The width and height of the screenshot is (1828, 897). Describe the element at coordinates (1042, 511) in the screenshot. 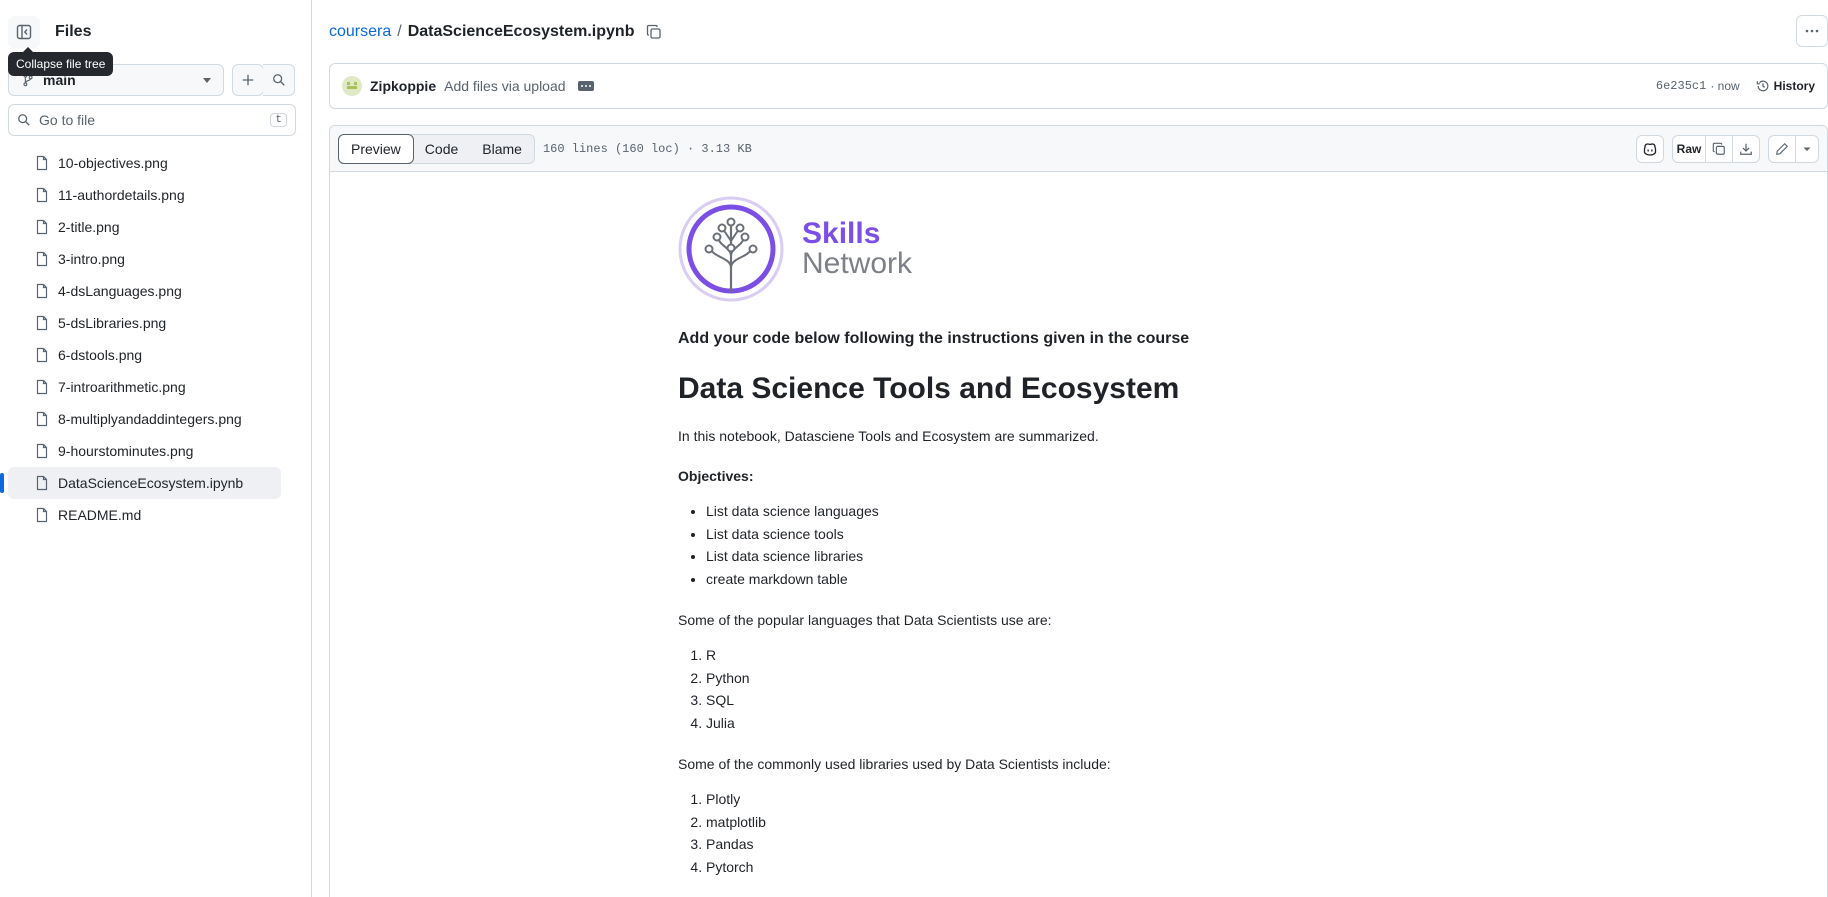

I see `list-item: List data science languages` at that location.